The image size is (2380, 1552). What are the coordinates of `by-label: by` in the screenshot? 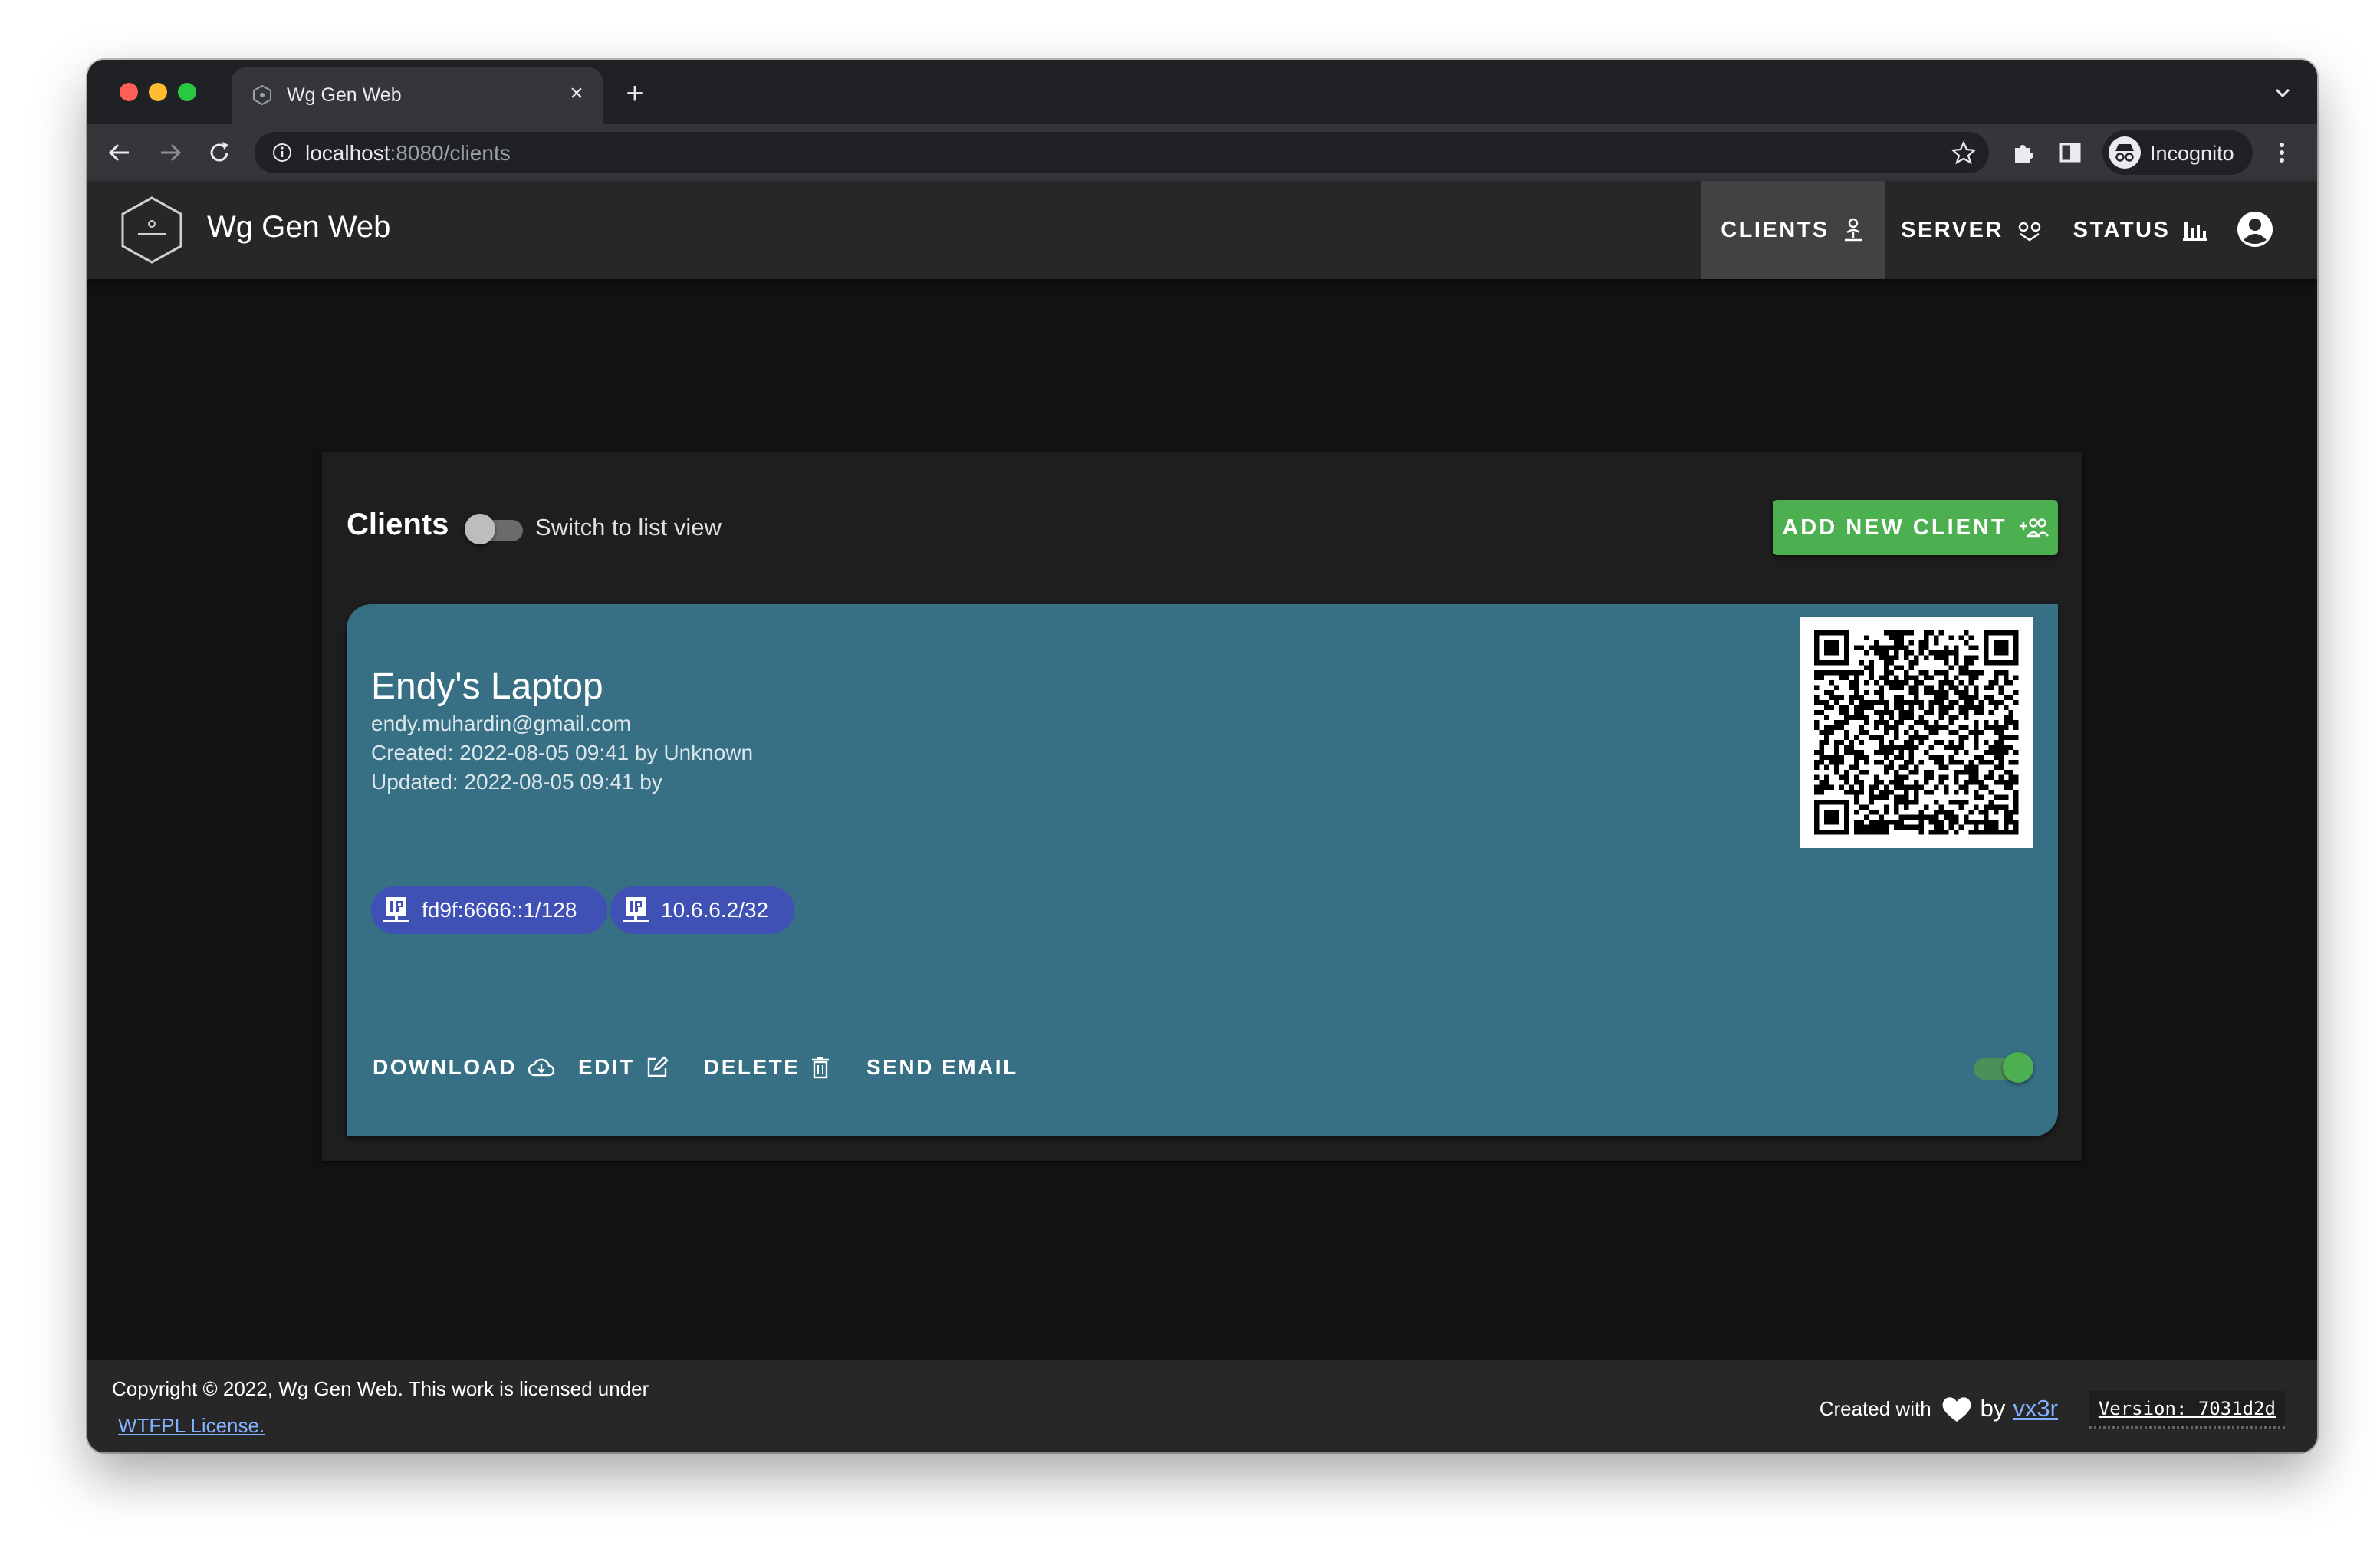 It's located at (1993, 1408).